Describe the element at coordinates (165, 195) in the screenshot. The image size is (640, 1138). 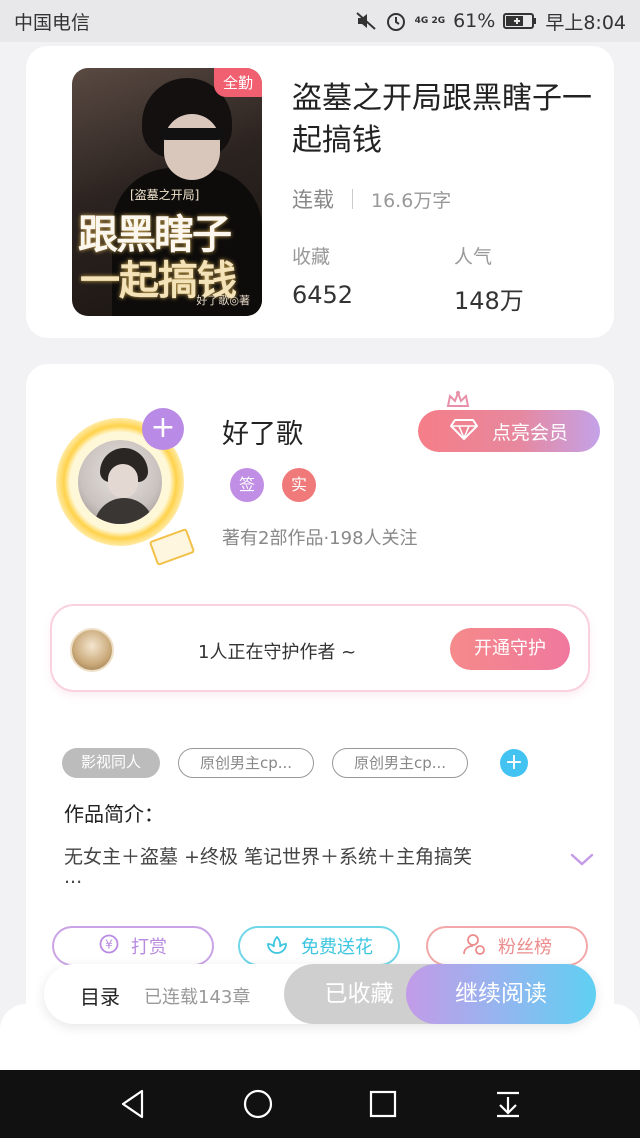
I see `cover-subtitle: [盗墓之开局]` at that location.